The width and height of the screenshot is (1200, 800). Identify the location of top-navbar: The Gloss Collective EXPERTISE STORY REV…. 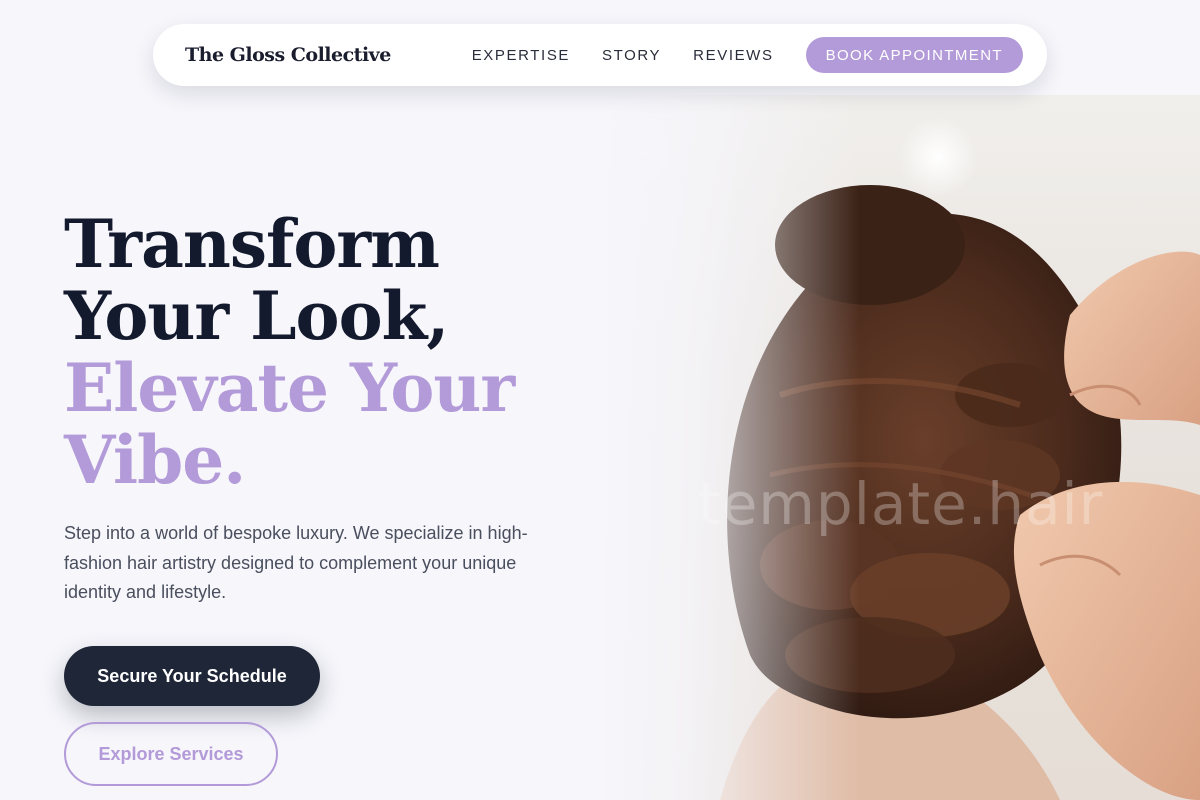
(600, 55).